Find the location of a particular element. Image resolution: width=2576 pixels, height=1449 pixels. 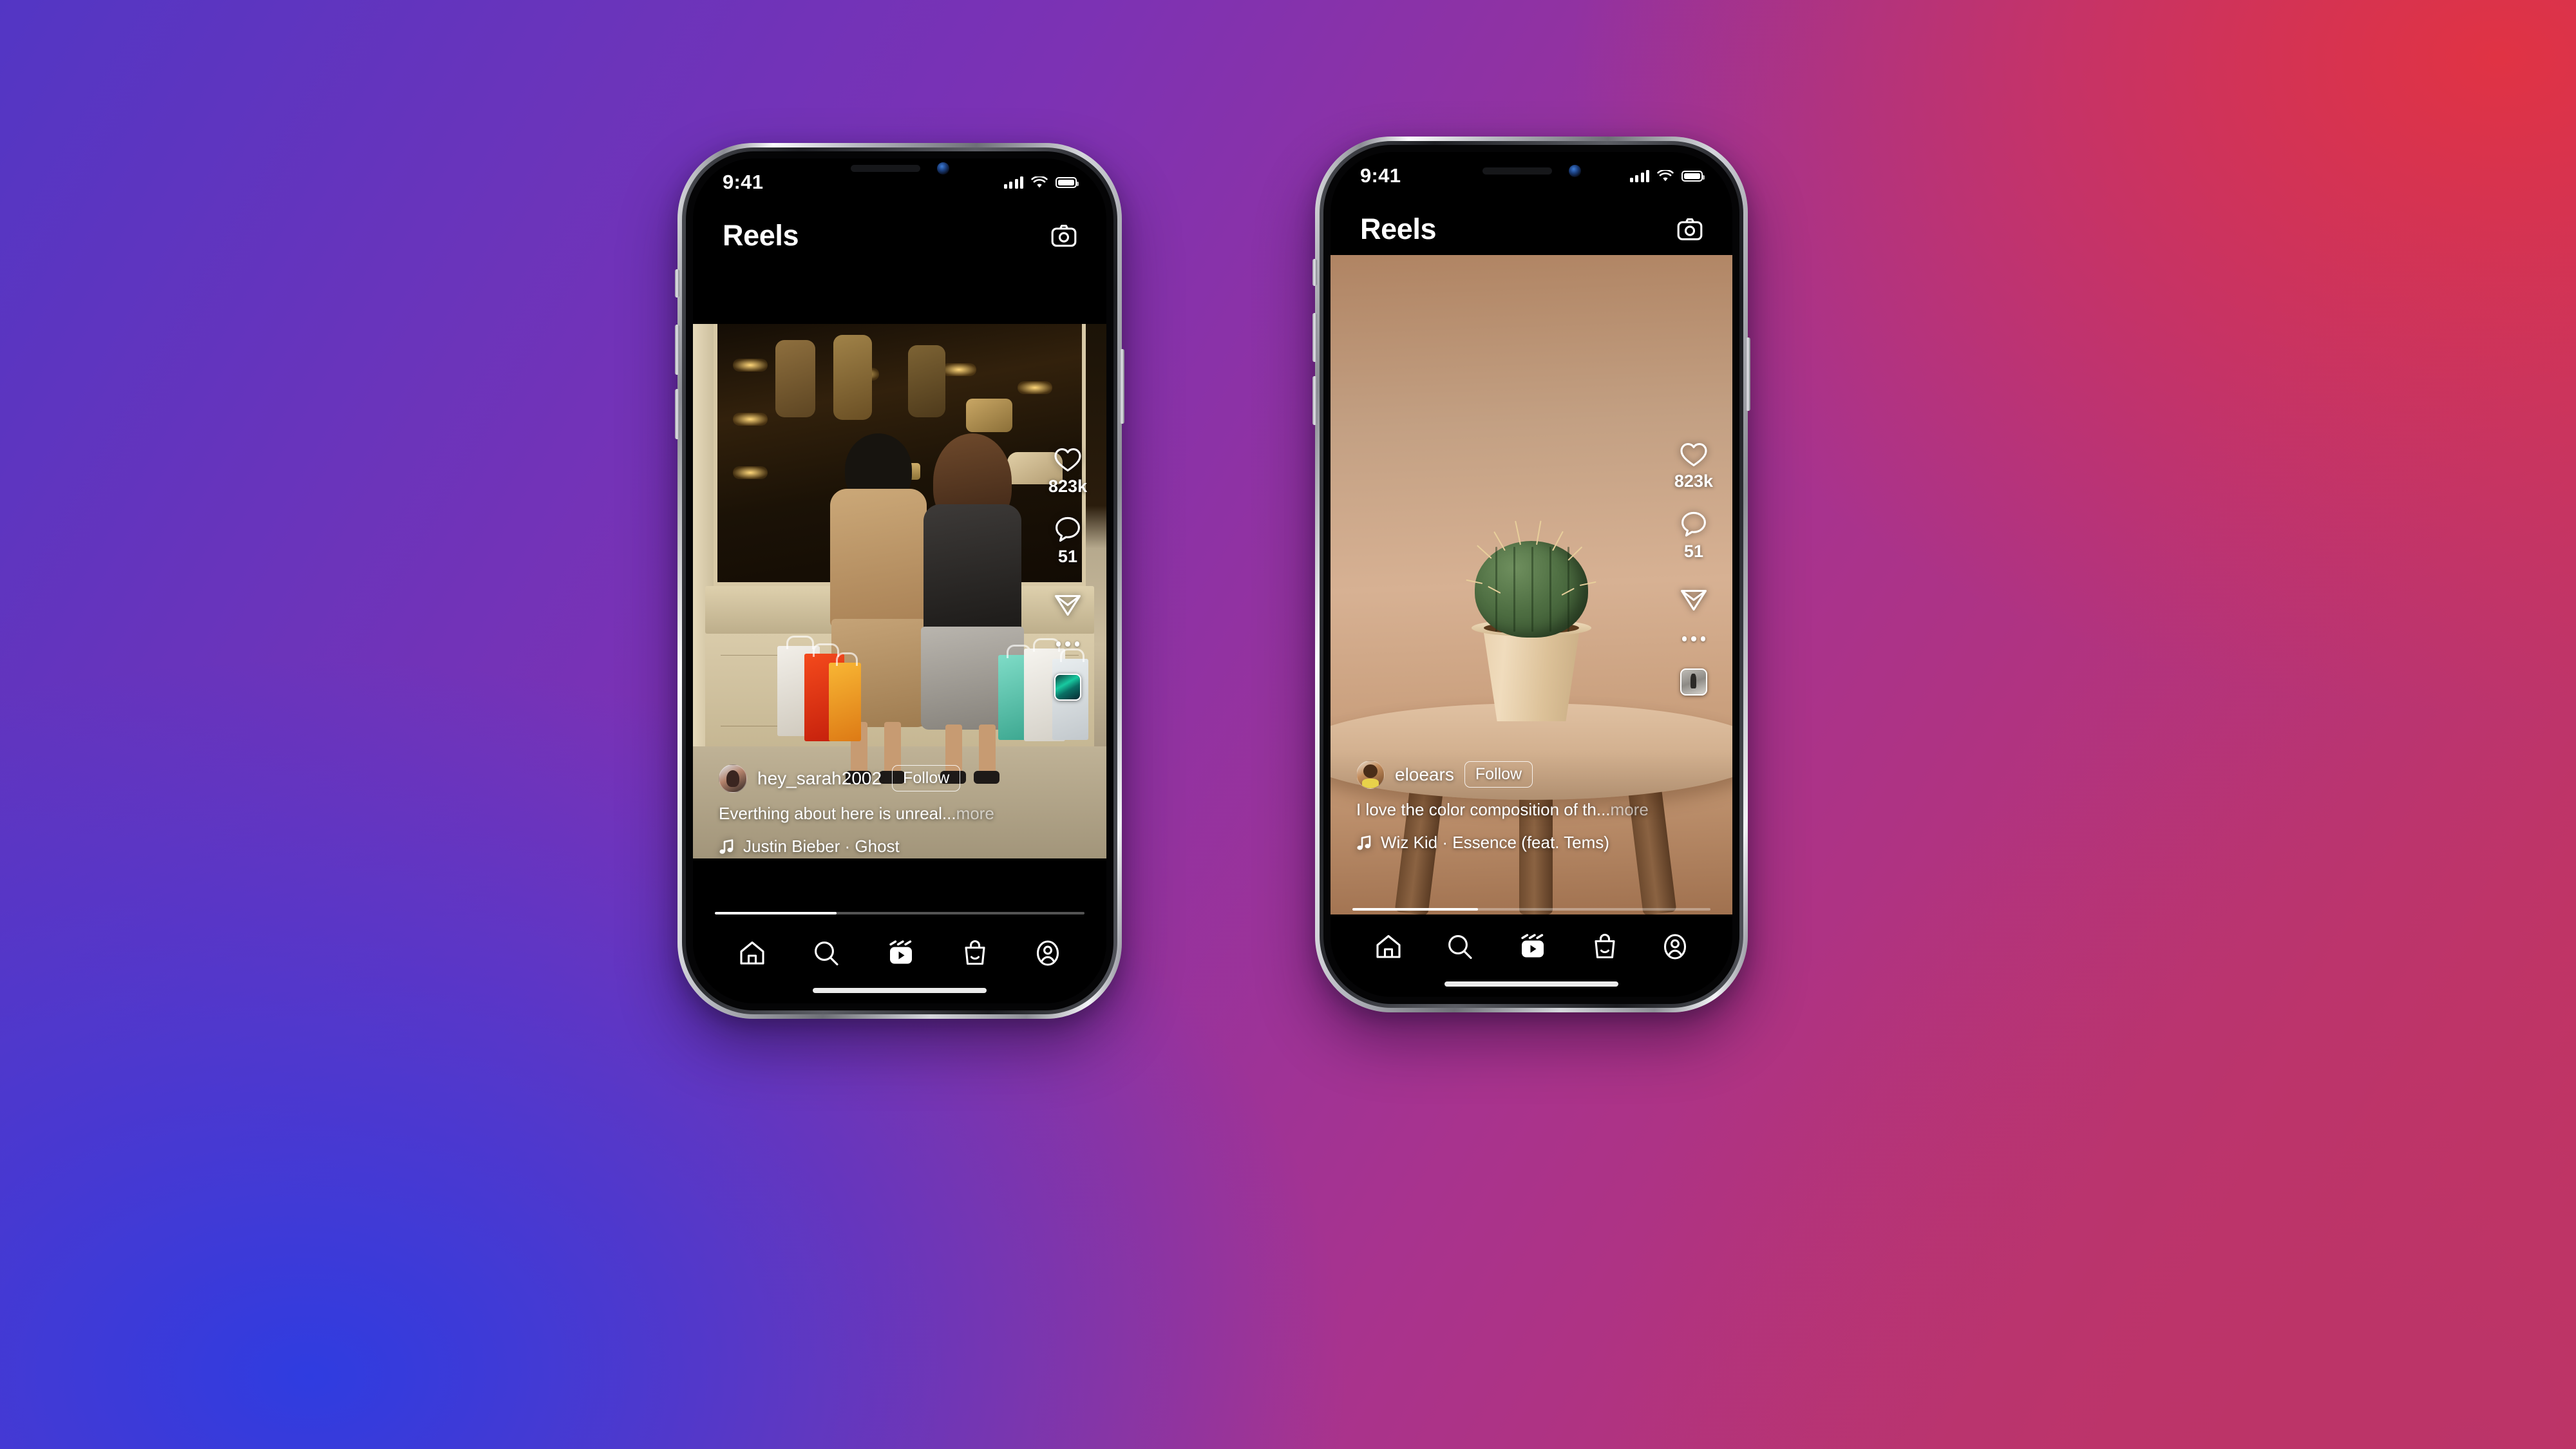

music-row: Wiz Kid · Essence (feat. Tems) is located at coordinates (1531, 843).